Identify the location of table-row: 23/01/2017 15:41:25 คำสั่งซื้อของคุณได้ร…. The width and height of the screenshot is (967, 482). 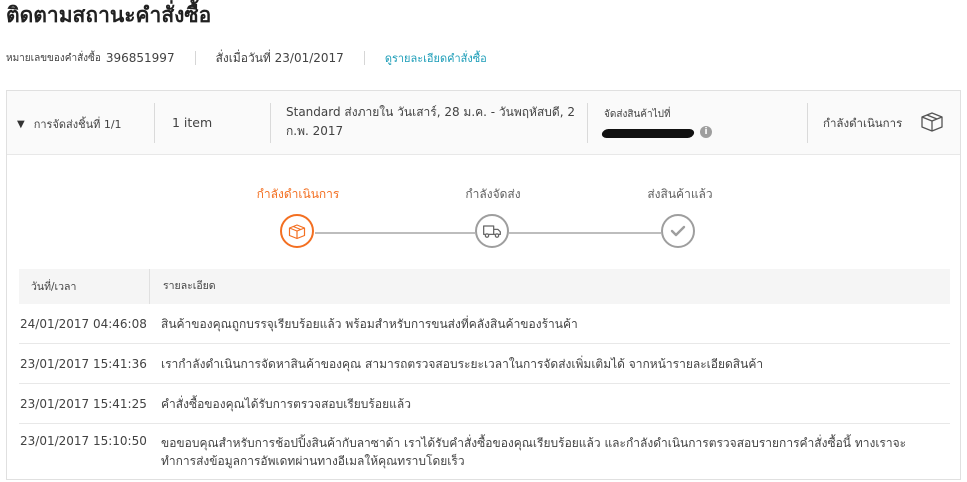
(484, 404).